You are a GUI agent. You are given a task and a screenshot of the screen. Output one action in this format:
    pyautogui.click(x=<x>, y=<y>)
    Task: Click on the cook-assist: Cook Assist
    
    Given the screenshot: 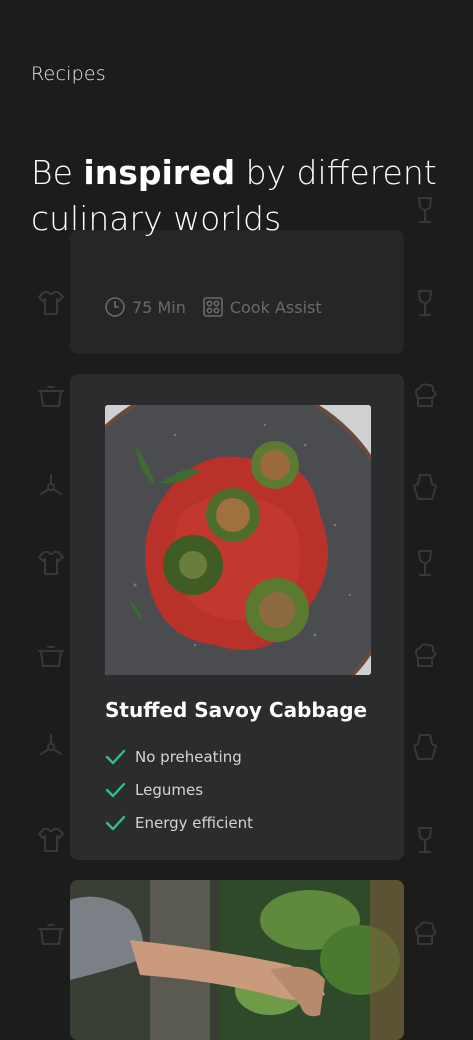 What is the action you would take?
    pyautogui.click(x=262, y=307)
    